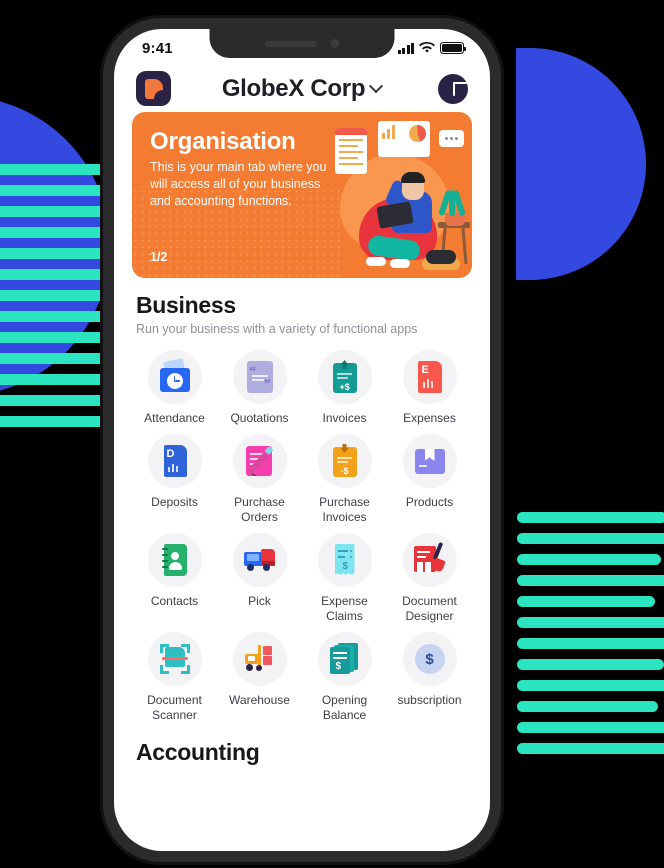 The height and width of the screenshot is (868, 664). I want to click on document-designer-icon, so click(429, 560).